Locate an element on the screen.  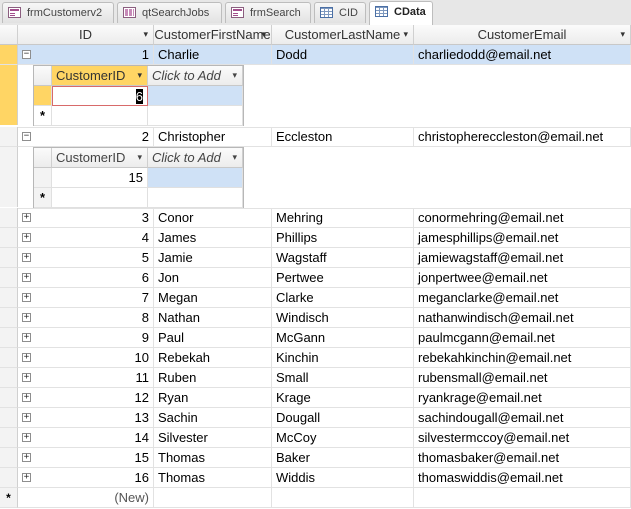
cell-email: thomaswiddis@email.net is located at coordinates (522, 478).